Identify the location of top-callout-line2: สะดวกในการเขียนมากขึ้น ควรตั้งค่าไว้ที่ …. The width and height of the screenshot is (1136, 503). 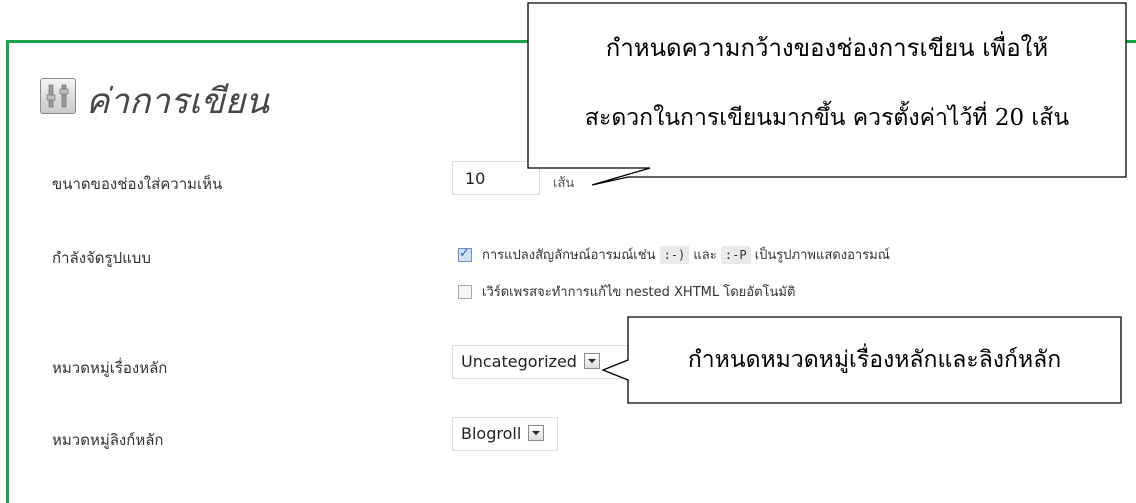
(827, 118).